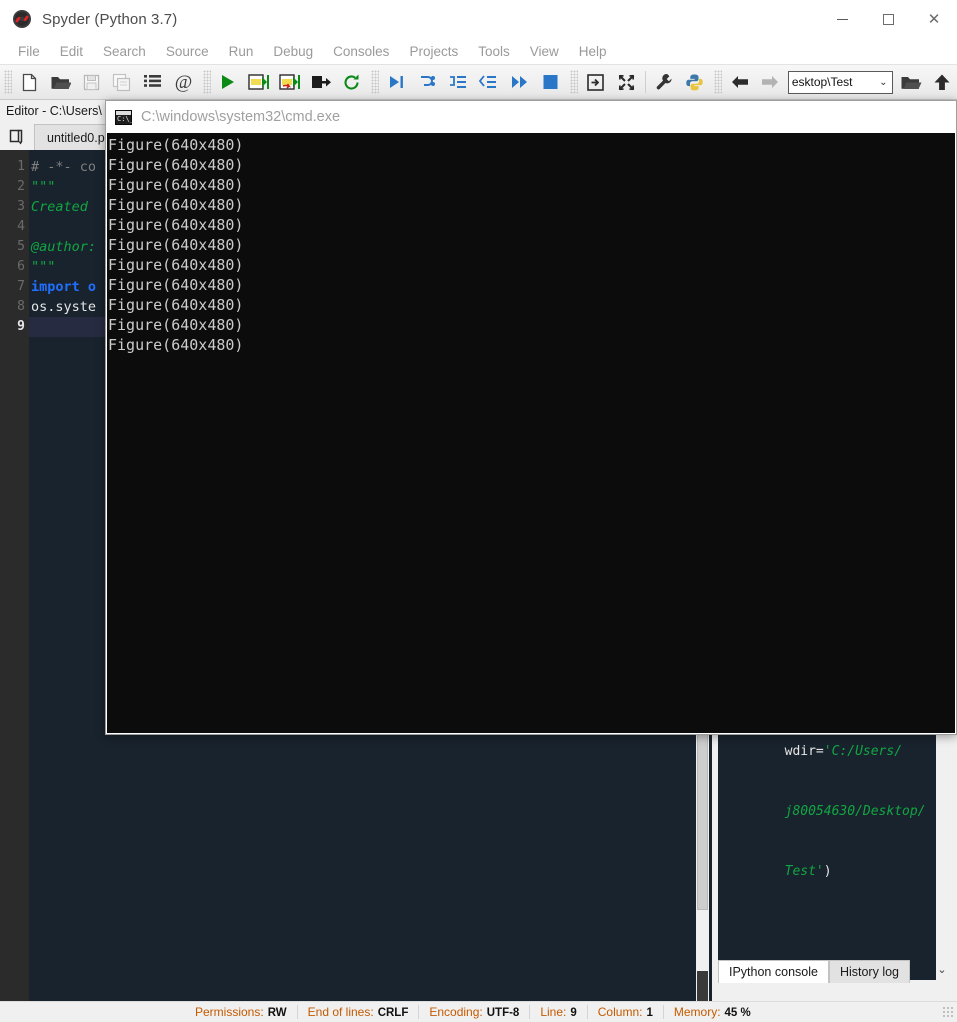 This screenshot has height=1022, width=957. What do you see at coordinates (910, 82) in the screenshot?
I see `open-folder-icon` at bounding box center [910, 82].